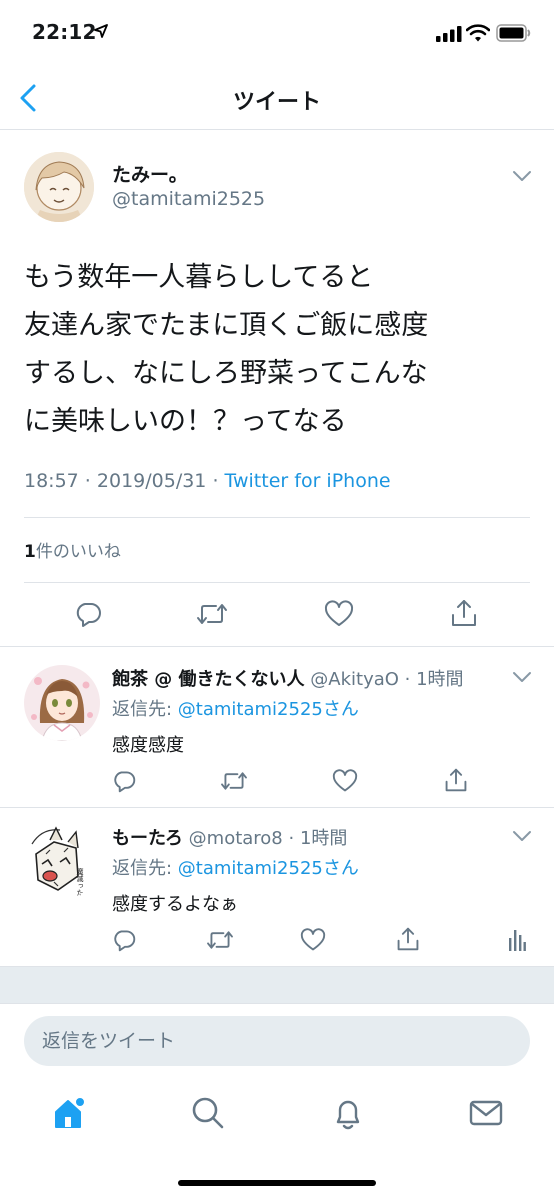  Describe the element at coordinates (478, 33) in the screenshot. I see `wifi-icon` at that location.